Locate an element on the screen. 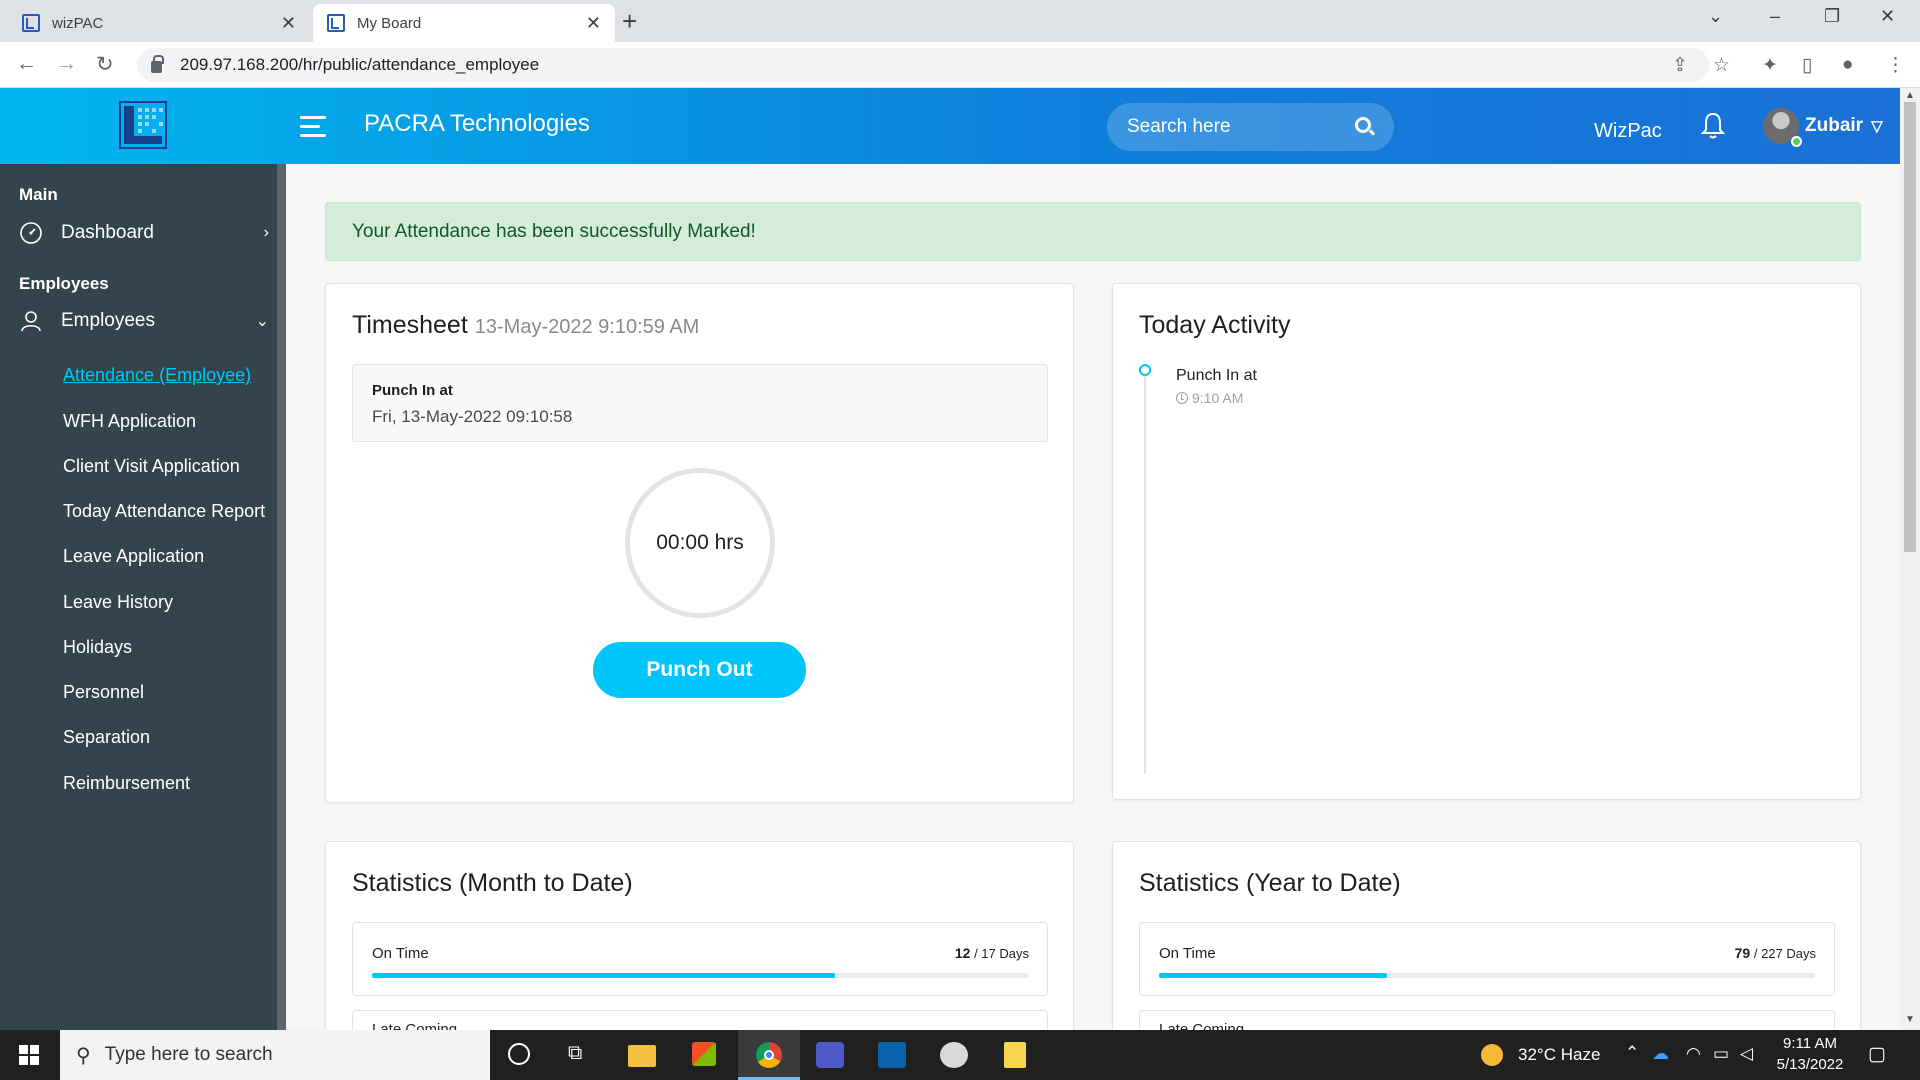  punch-in-value: Fri, 13-May-2022 09:10:58 is located at coordinates (472, 416).